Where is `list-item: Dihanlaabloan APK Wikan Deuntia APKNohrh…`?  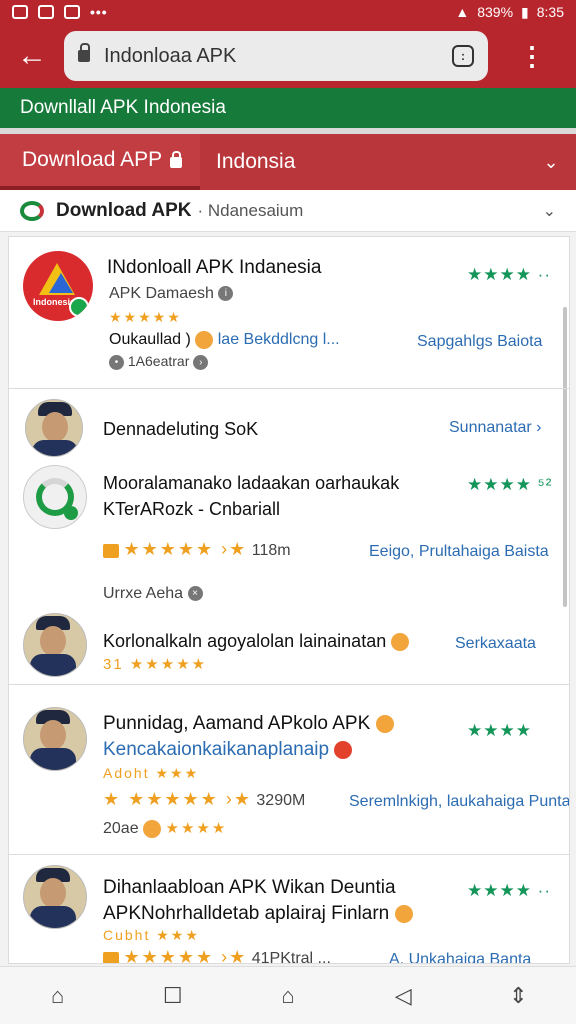
list-item: Dihanlaabloan APK Wikan Deuntia APKNohrh… is located at coordinates (289, 909).